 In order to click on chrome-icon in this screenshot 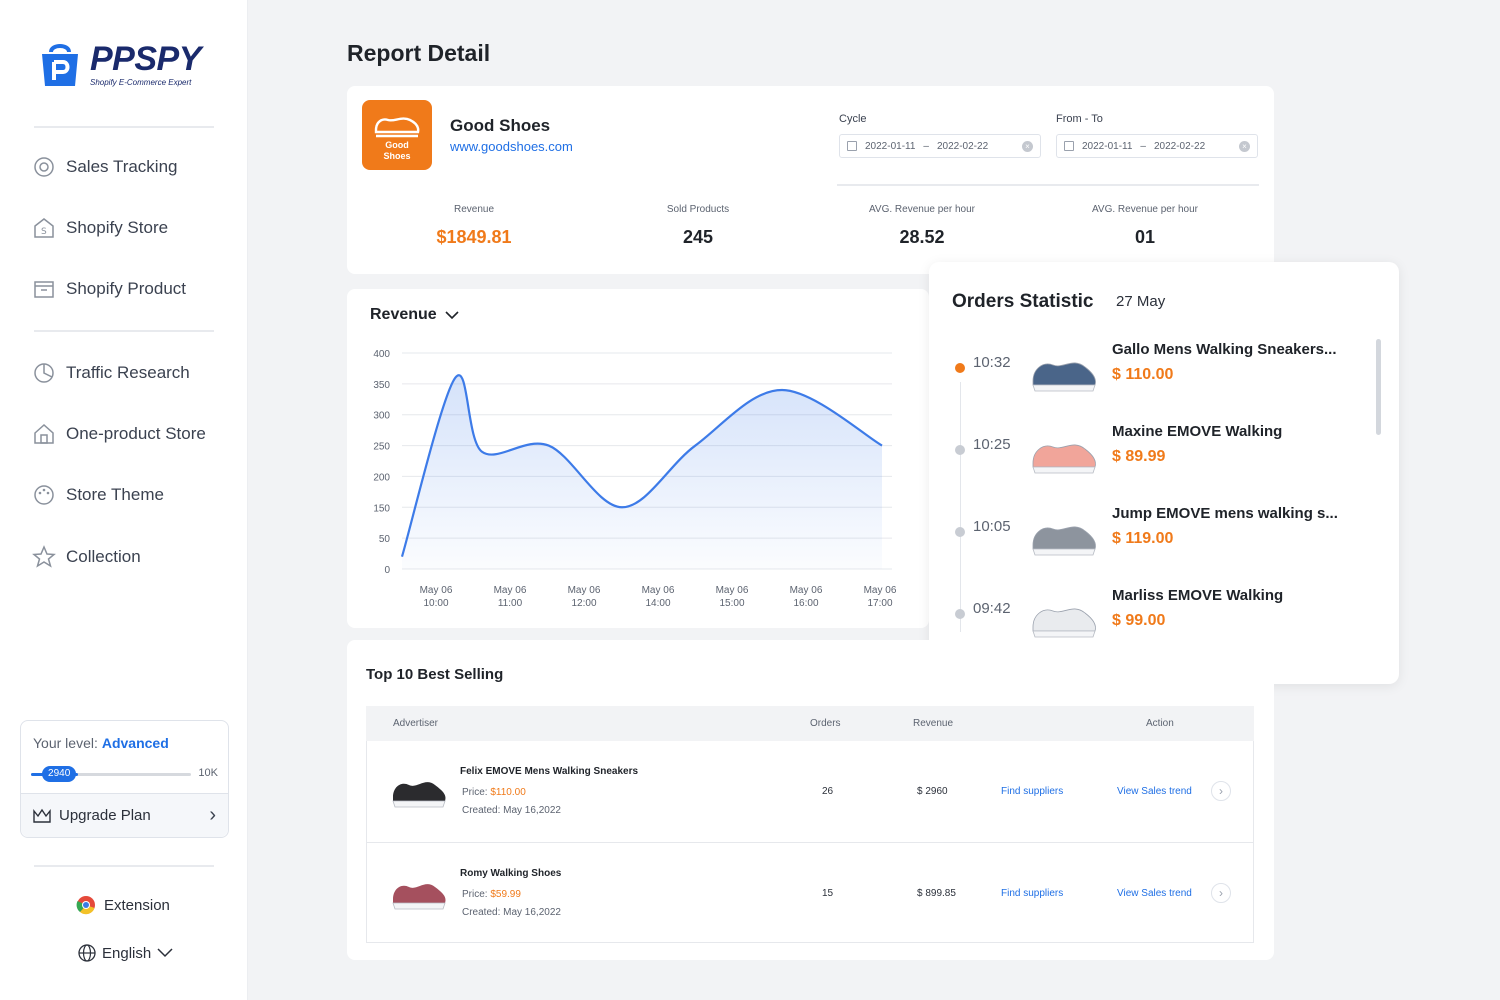, I will do `click(85, 905)`.